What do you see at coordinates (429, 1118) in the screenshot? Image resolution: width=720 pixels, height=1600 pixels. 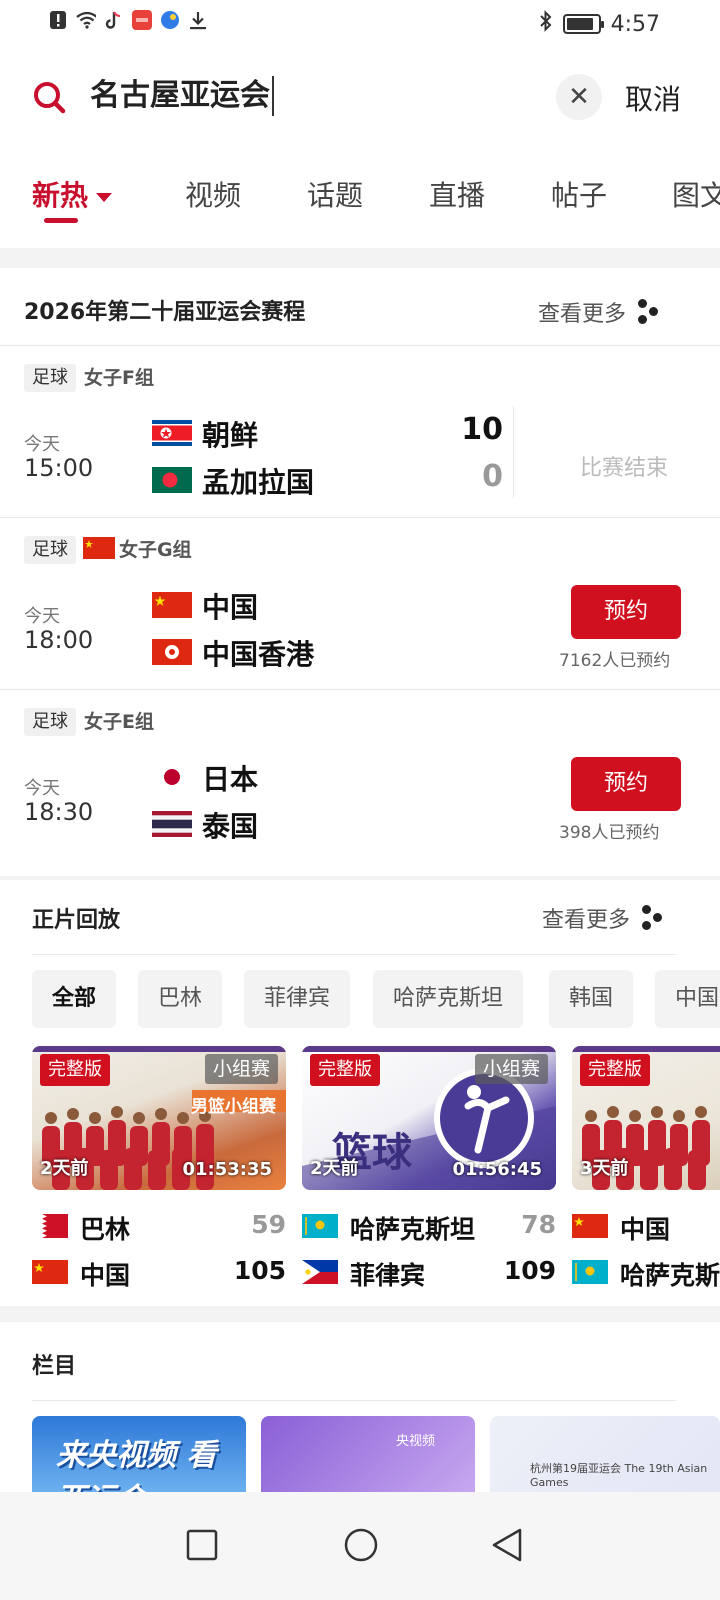 I see `video-thumbnail: 篮球 完整版 小组赛 2天前 01:56:45` at bounding box center [429, 1118].